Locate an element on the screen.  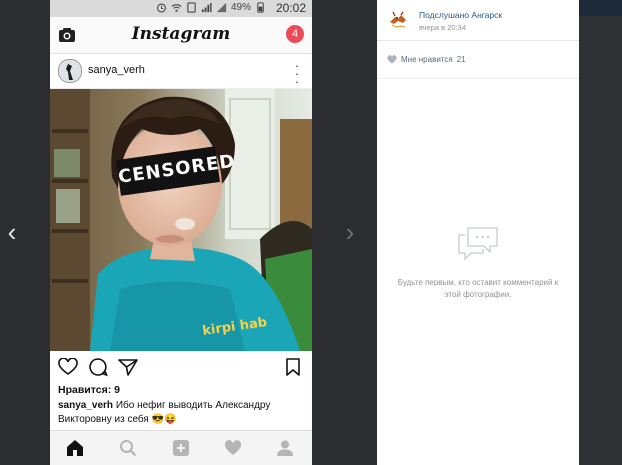
direct-messages-badge: 4 is located at coordinates (295, 34).